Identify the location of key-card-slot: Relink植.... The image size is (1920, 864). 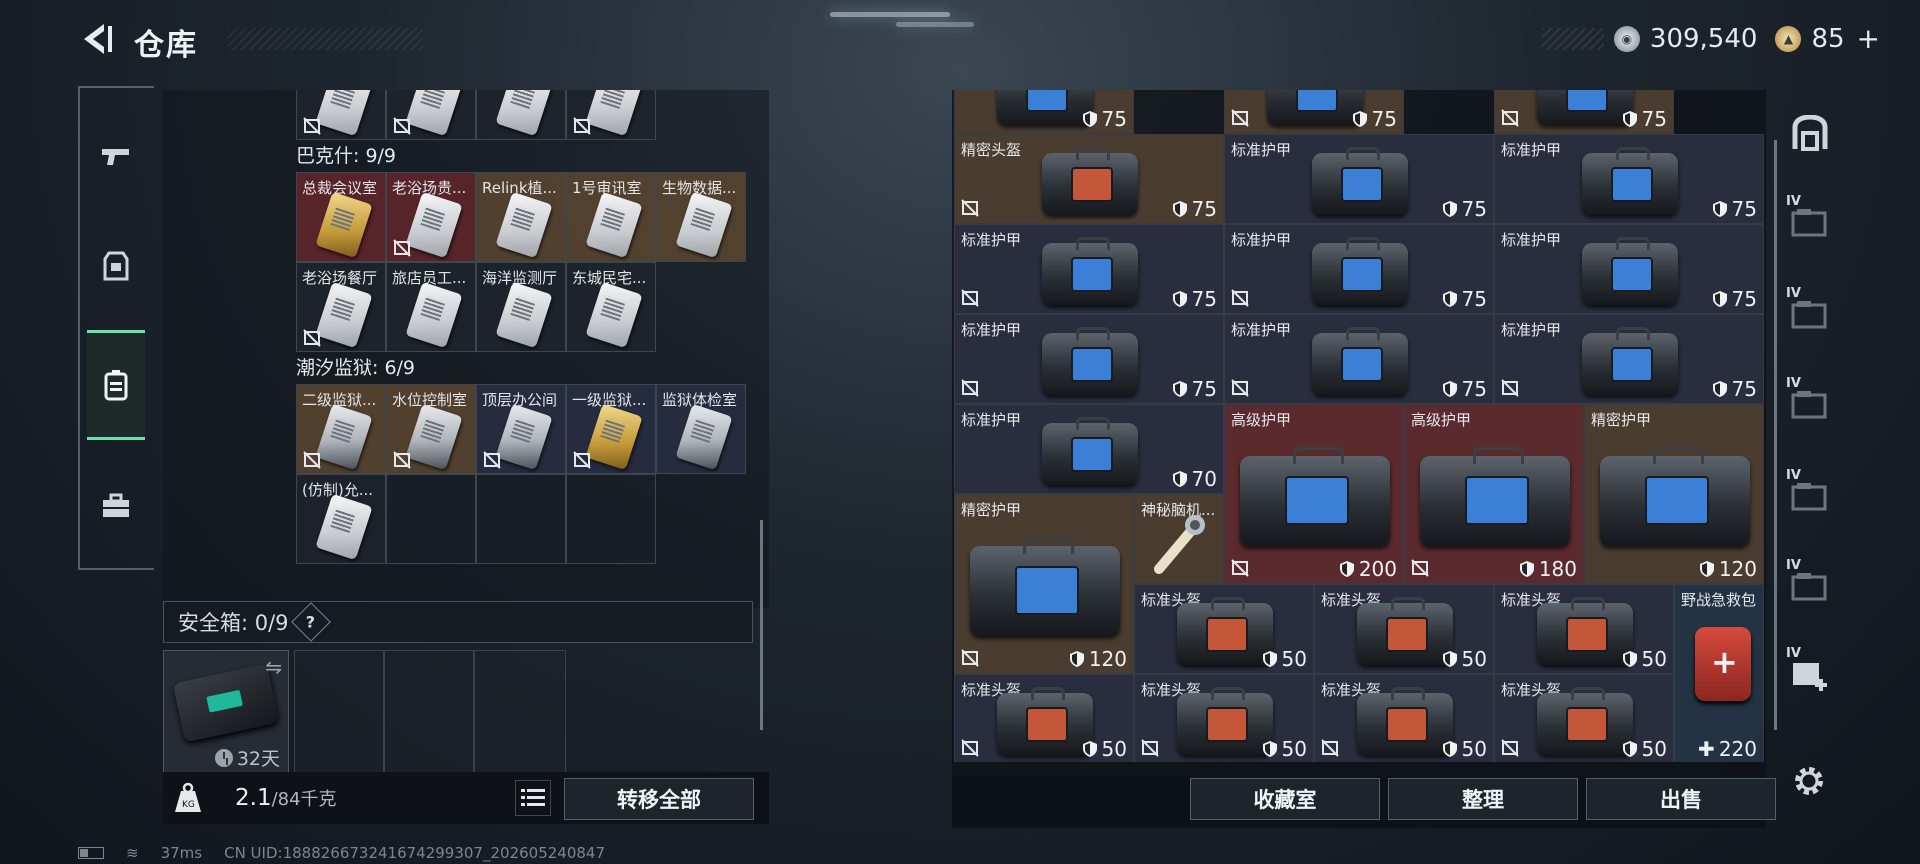
(521, 217).